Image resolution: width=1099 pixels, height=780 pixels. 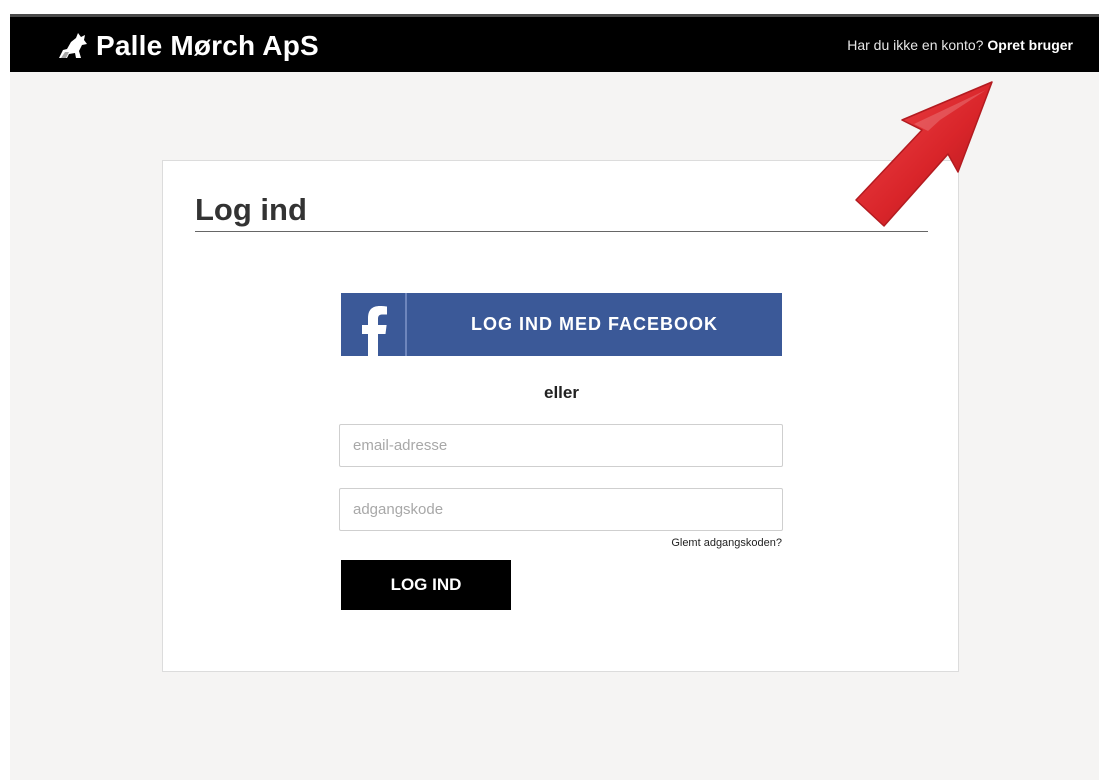 I want to click on account-prompt: Har du ikke en konto? Opret bruger, so click(x=960, y=45).